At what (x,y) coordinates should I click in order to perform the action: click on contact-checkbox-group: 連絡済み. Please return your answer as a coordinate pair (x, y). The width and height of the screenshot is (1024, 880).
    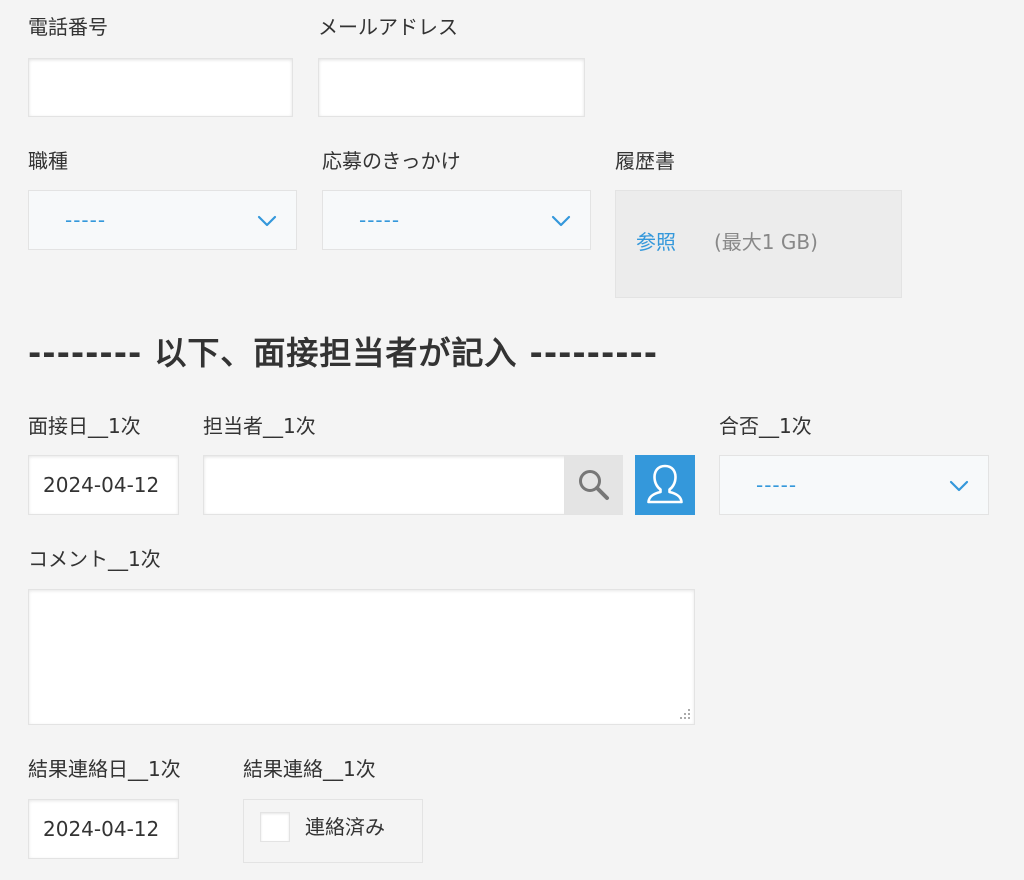
    Looking at the image, I should click on (333, 831).